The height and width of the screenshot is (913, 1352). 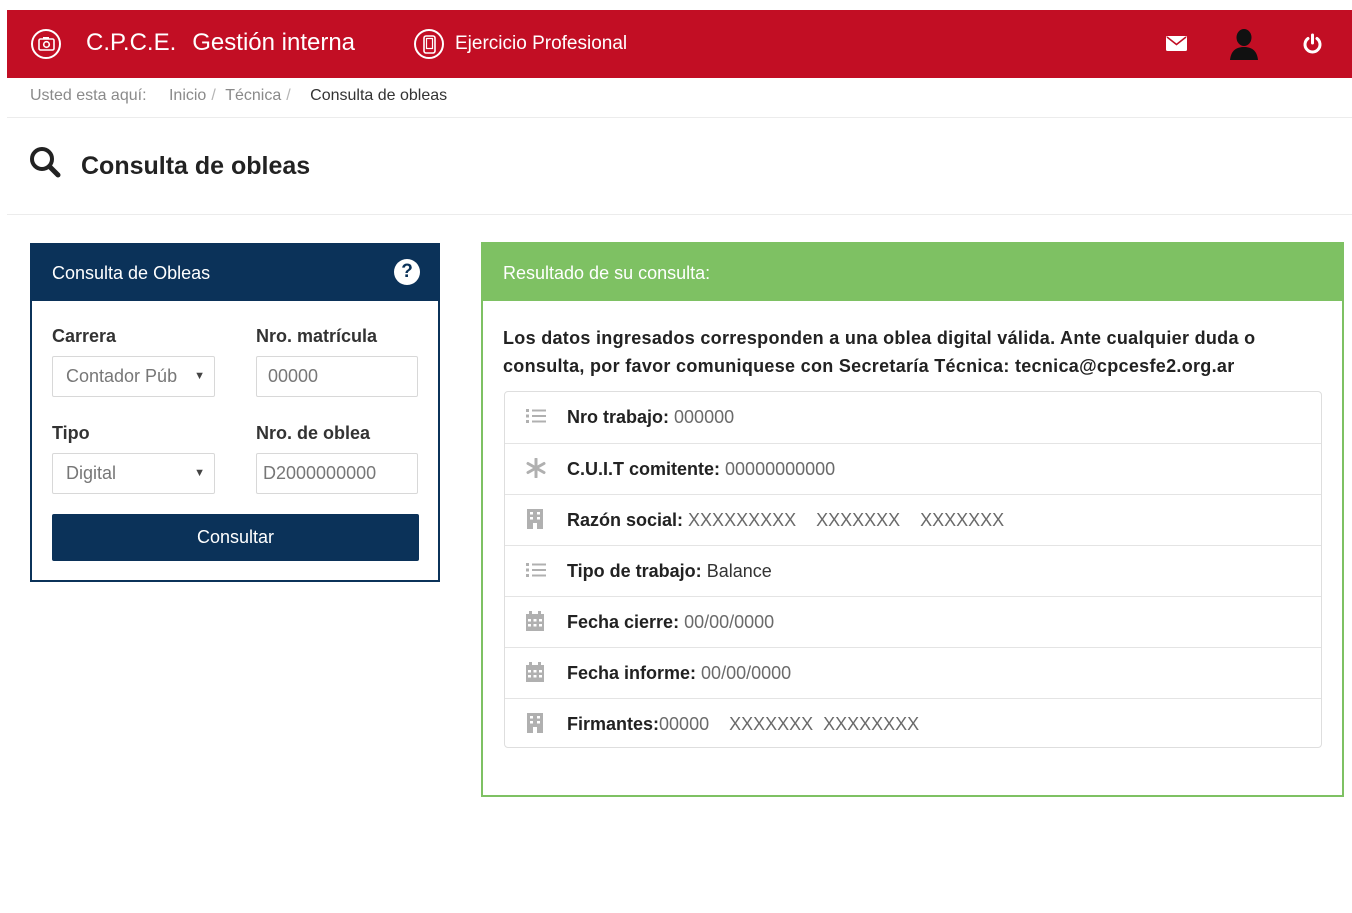 What do you see at coordinates (71, 433) in the screenshot?
I see `tipo-label: Tipo` at bounding box center [71, 433].